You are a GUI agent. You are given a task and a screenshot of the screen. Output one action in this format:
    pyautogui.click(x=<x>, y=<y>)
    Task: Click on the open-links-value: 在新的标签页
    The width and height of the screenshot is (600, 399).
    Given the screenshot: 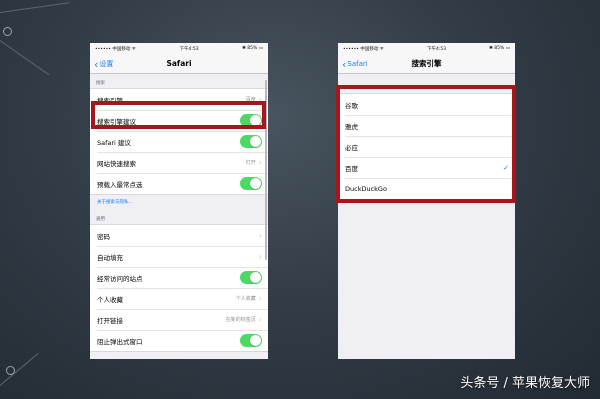 What is the action you would take?
    pyautogui.click(x=240, y=320)
    